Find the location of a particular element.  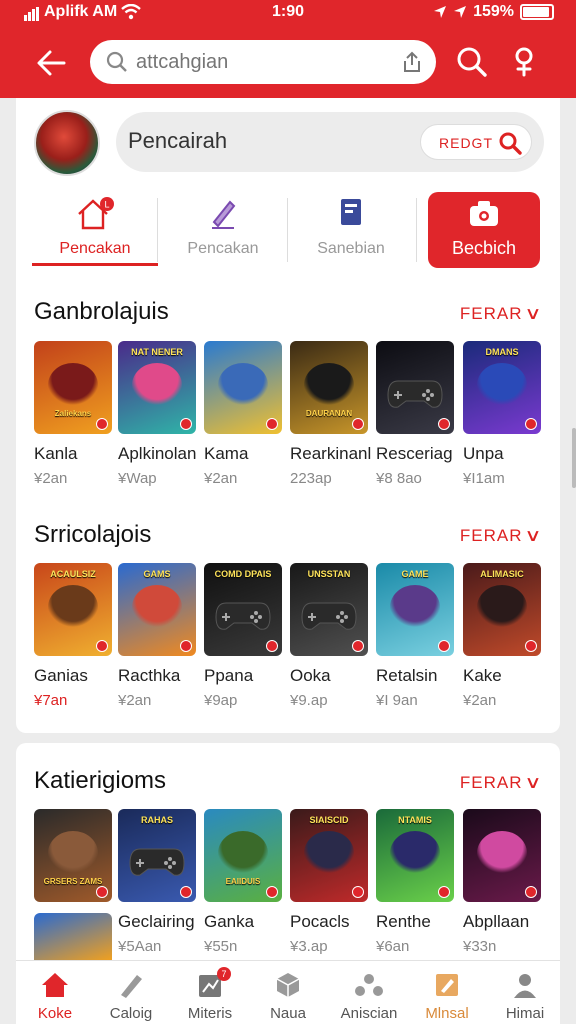

game-card: NAT NENER Aplkinolan ¥Wap is located at coordinates (157, 414).